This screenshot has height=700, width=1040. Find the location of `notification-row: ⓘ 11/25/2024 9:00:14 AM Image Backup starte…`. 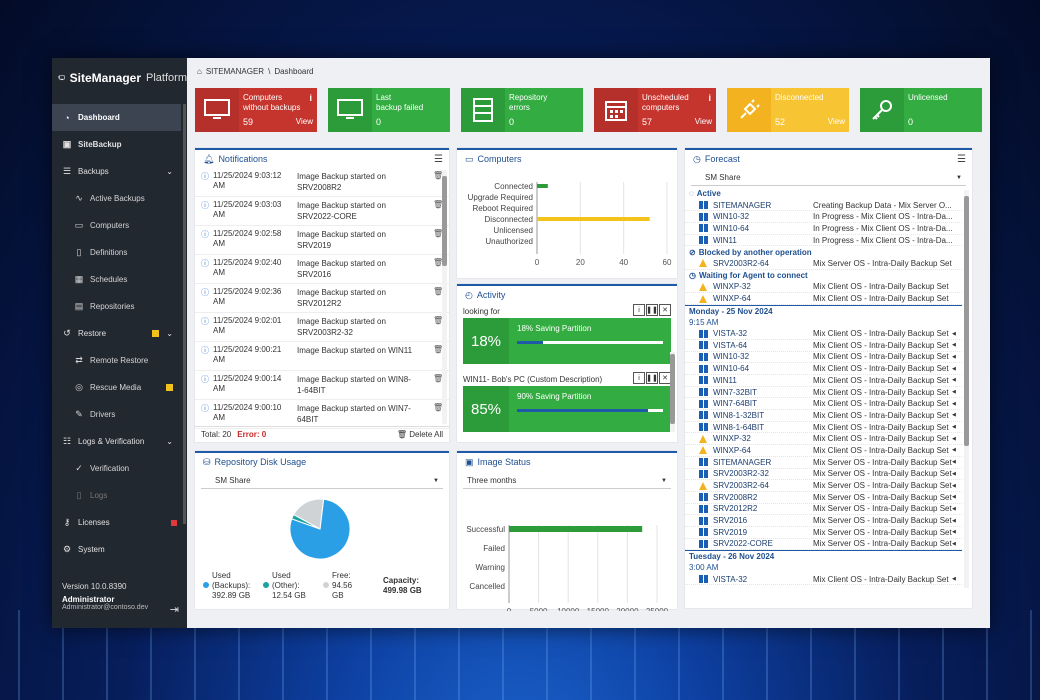

notification-row: ⓘ 11/25/2024 9:00:14 AM Image Backup starte… is located at coordinates (322, 385).